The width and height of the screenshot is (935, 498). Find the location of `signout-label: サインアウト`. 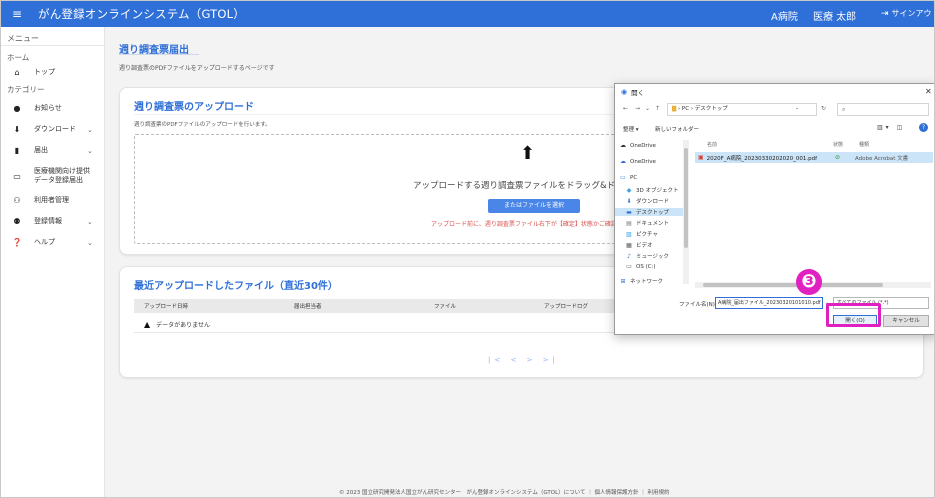

signout-label: サインアウト is located at coordinates (913, 13).